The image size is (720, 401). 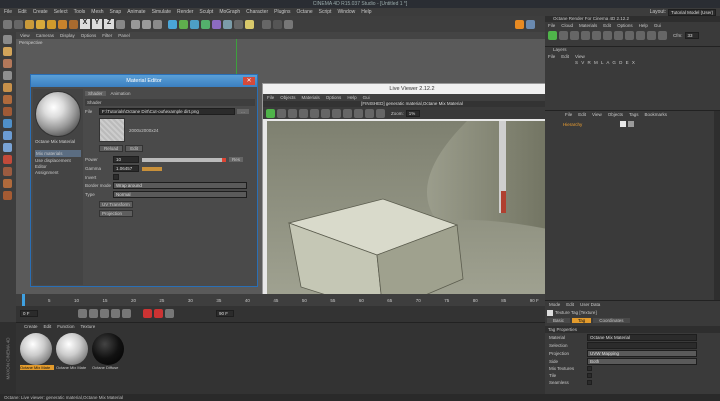 I want to click on layers-menu-view: View, so click(x=580, y=56).